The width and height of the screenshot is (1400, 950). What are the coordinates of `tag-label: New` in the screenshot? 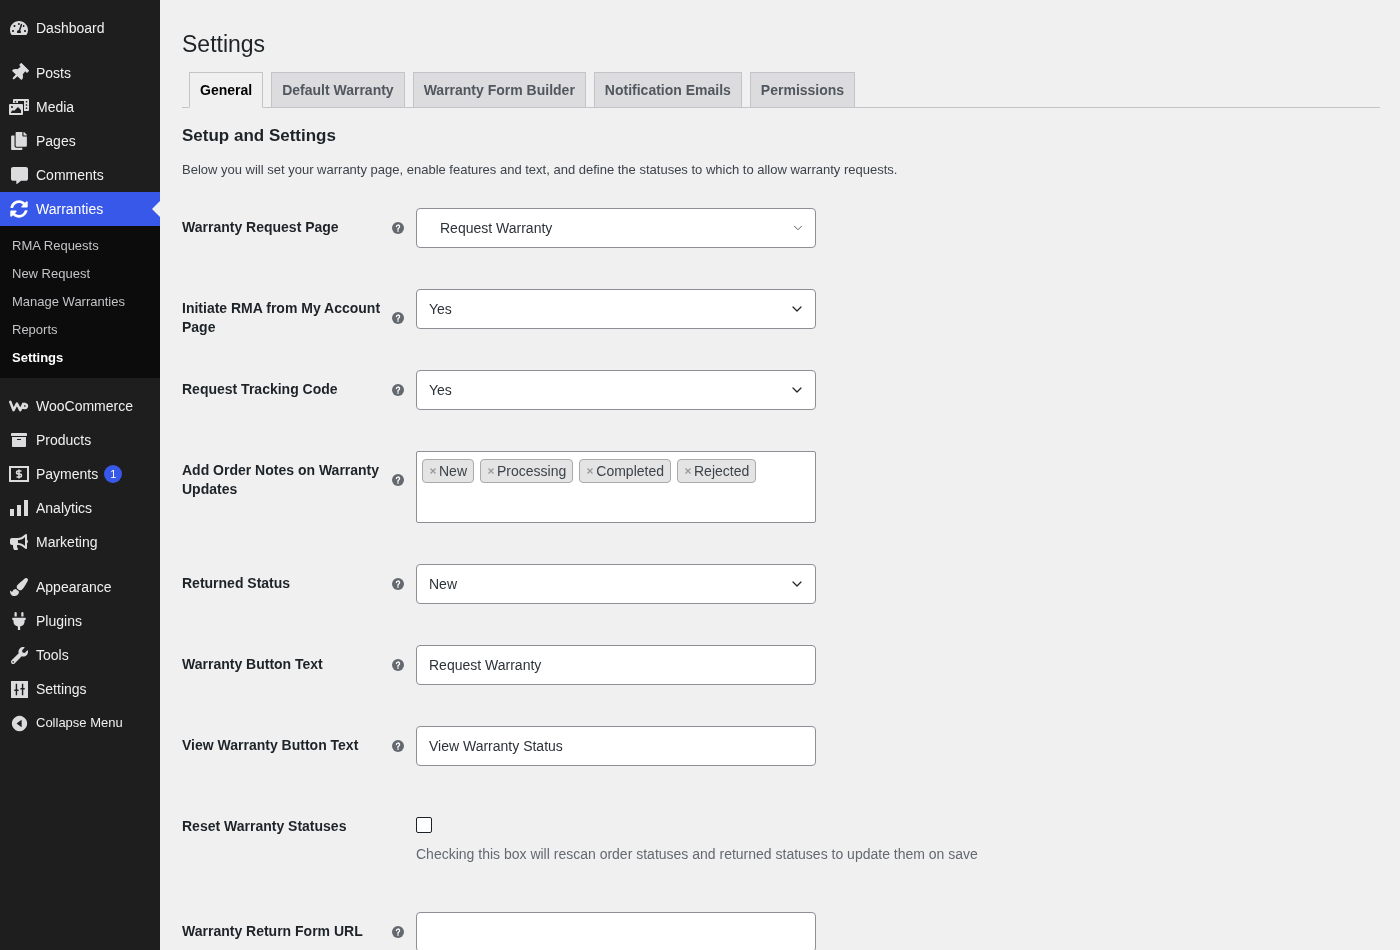 It's located at (453, 471).